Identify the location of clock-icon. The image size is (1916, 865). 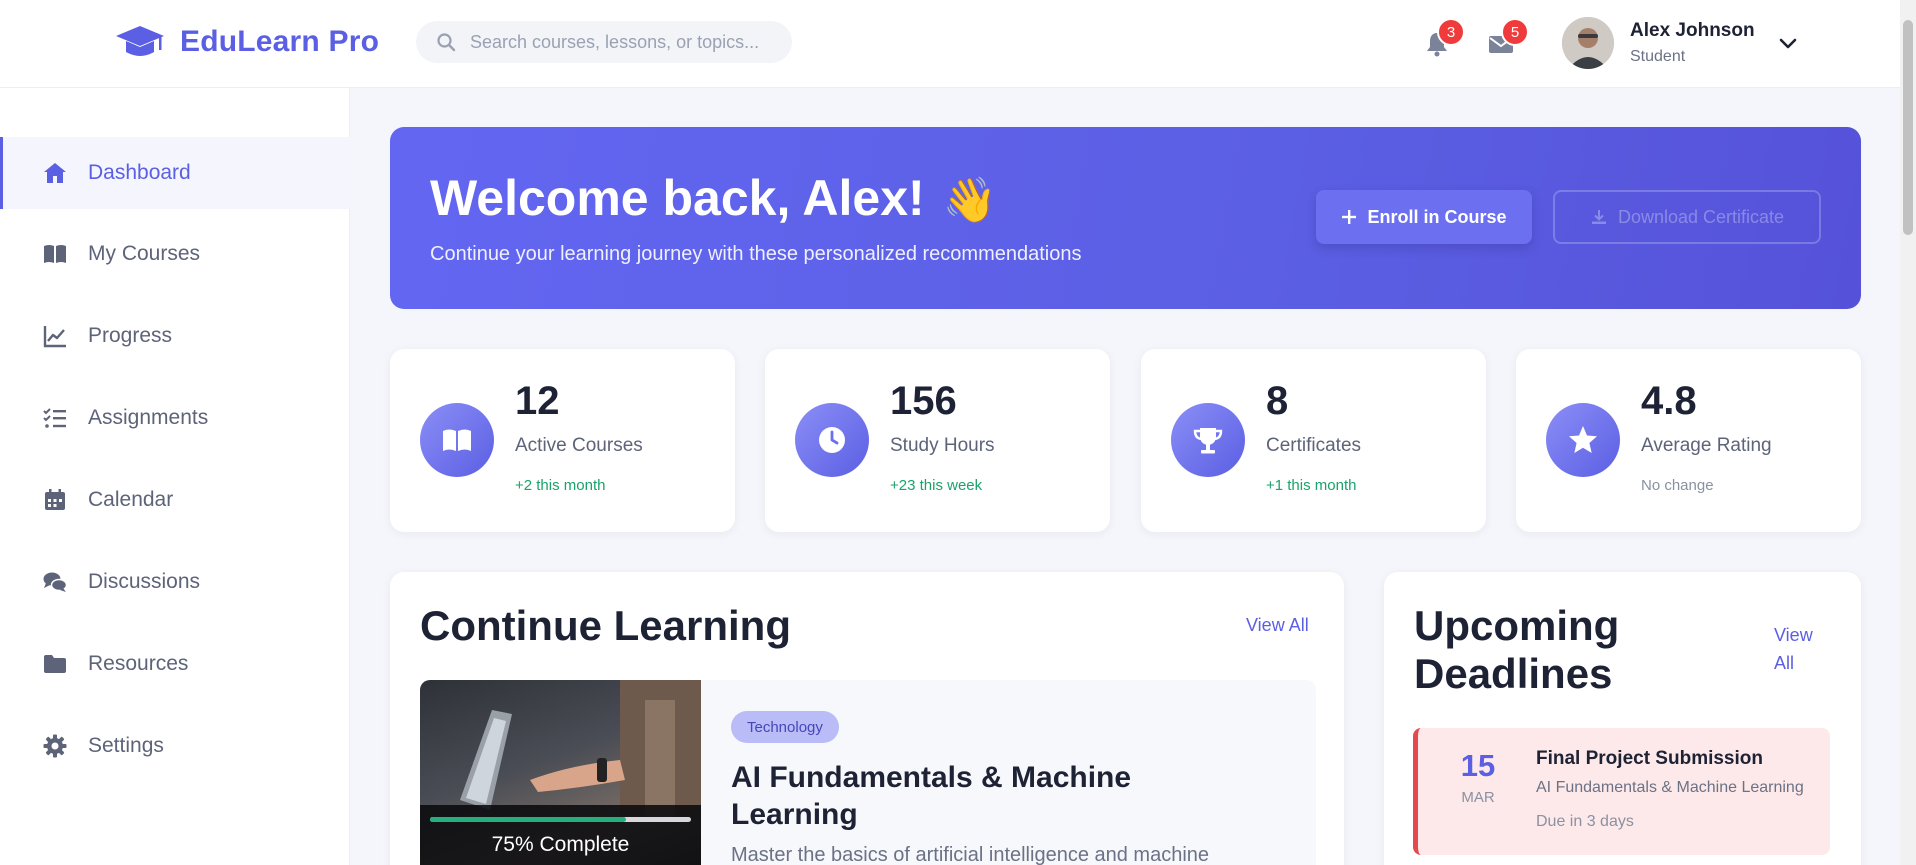
(832, 440).